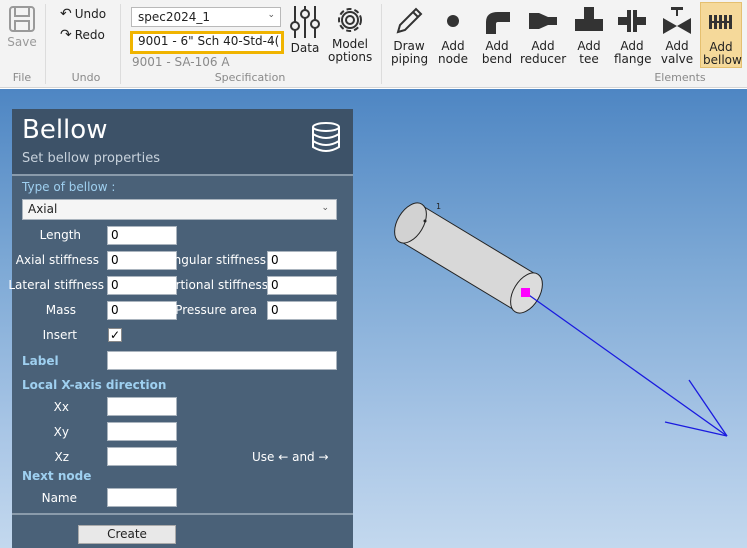  Describe the element at coordinates (425, 221) in the screenshot. I see `node-dot` at that location.